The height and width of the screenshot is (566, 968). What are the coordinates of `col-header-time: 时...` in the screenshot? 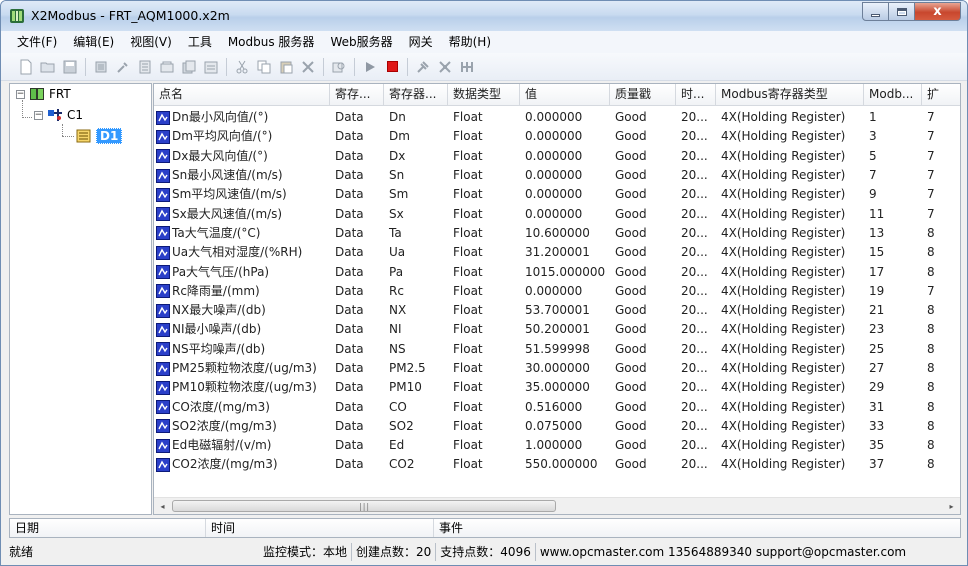 It's located at (696, 95).